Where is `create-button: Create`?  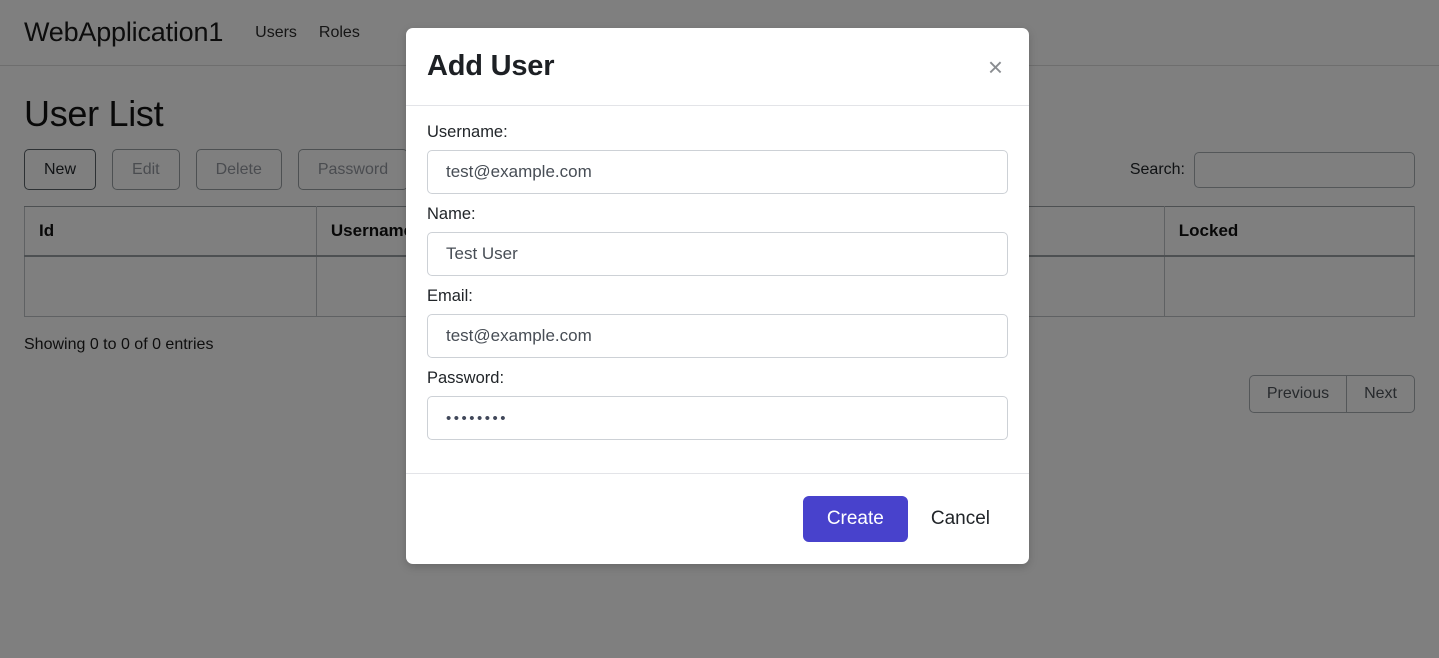
create-button: Create is located at coordinates (855, 519).